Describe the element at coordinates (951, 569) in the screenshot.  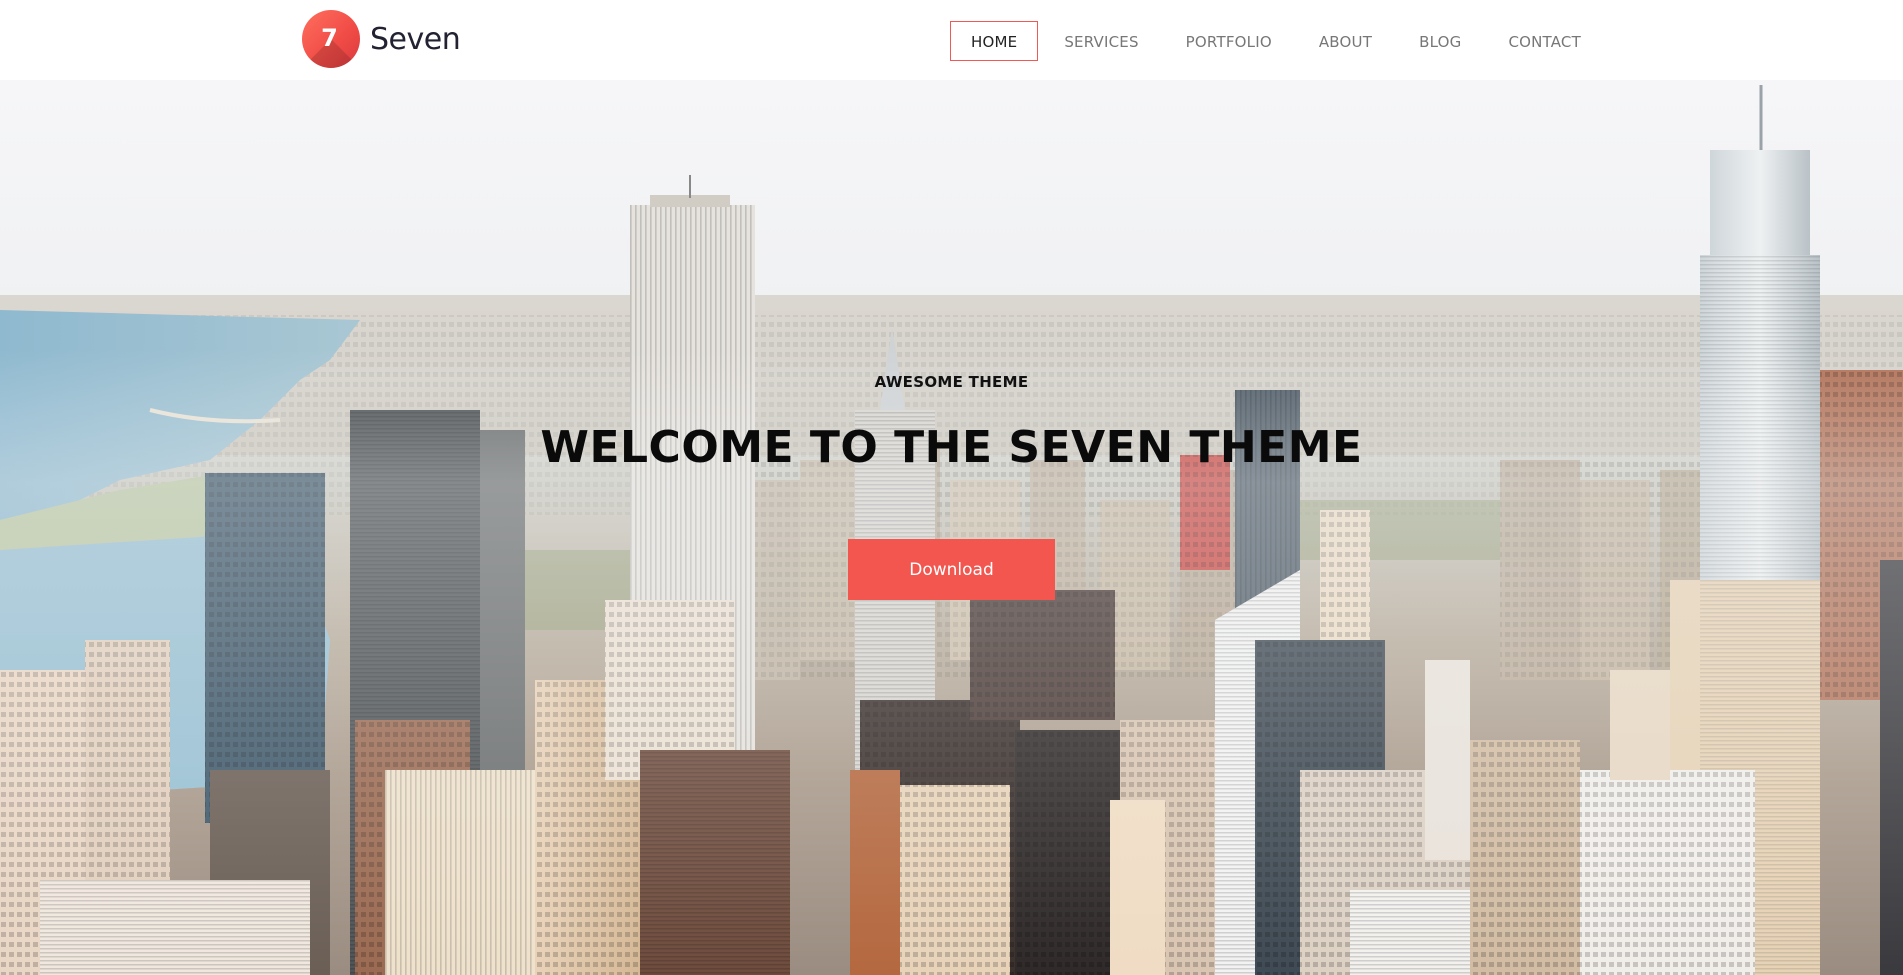
I see `download-button: Download` at that location.